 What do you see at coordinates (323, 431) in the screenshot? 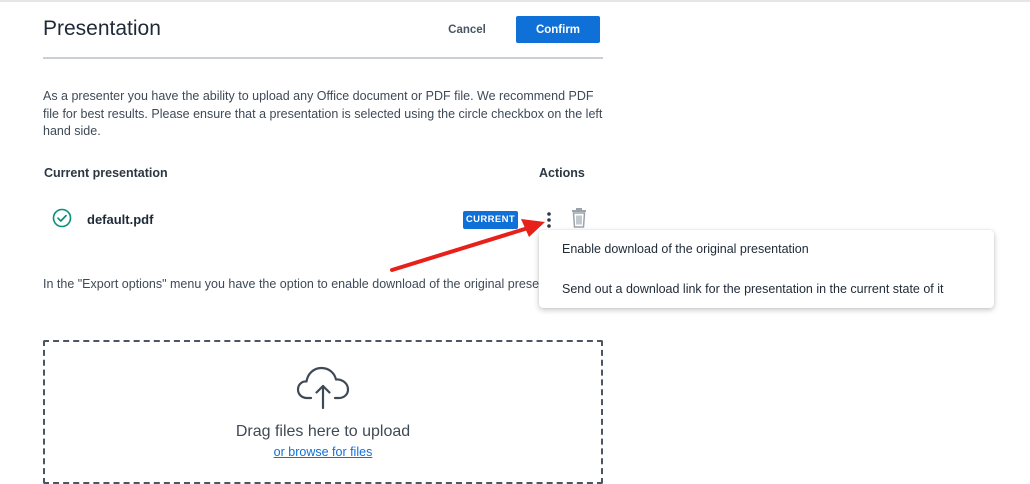
I see `drag-files-label: Drag files here to upload` at bounding box center [323, 431].